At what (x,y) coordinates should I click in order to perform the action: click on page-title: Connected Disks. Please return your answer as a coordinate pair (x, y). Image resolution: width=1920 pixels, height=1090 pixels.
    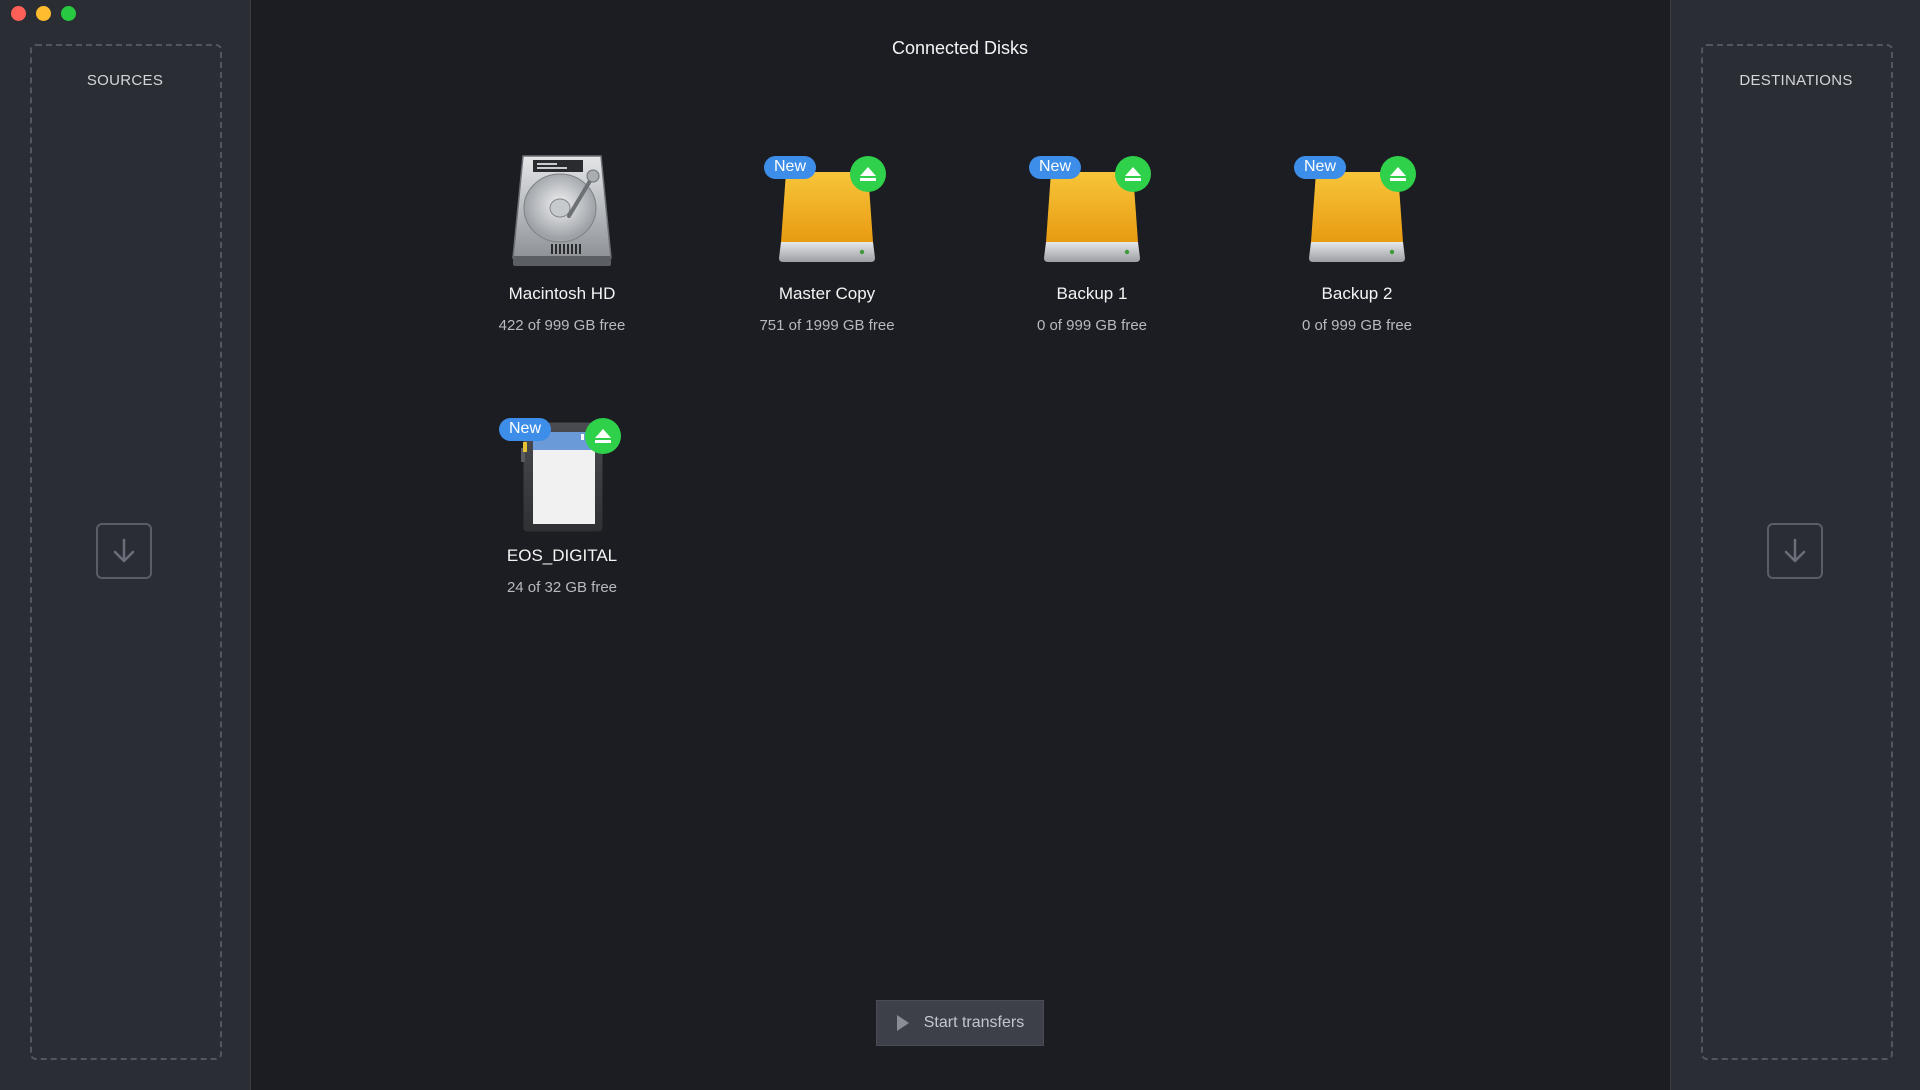
    Looking at the image, I should click on (960, 48).